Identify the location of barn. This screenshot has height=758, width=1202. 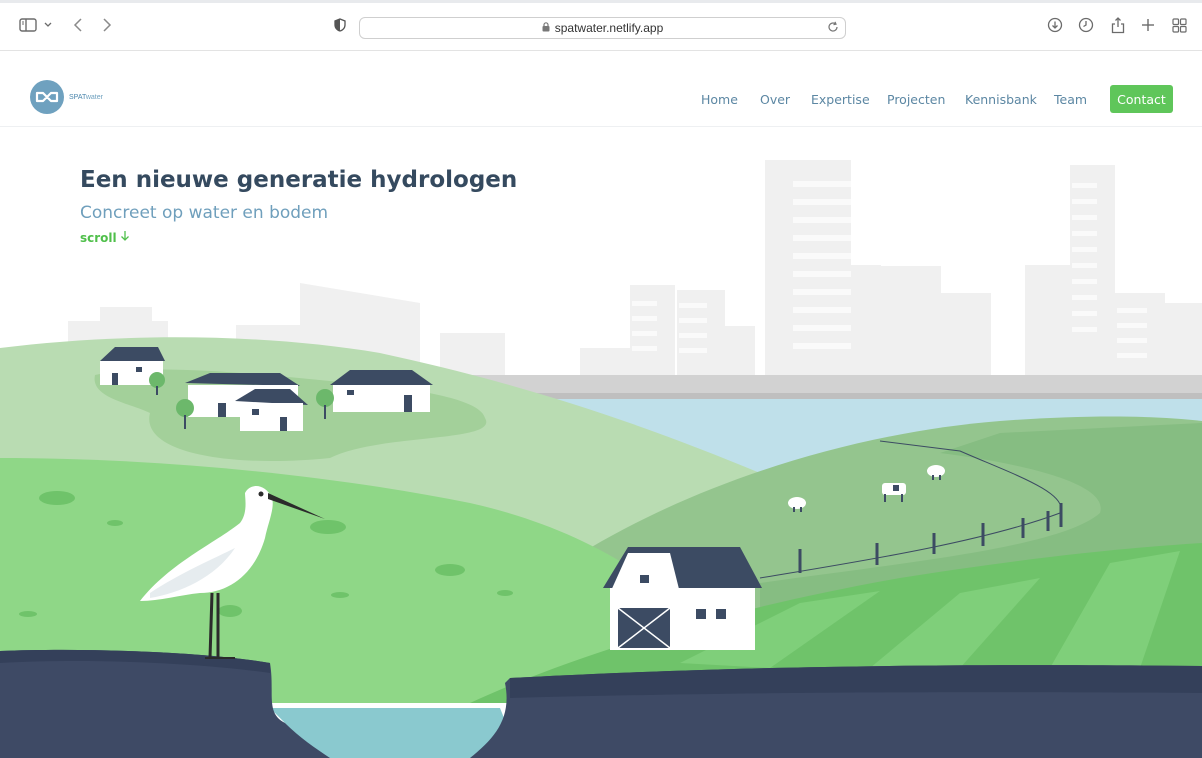
(682, 598).